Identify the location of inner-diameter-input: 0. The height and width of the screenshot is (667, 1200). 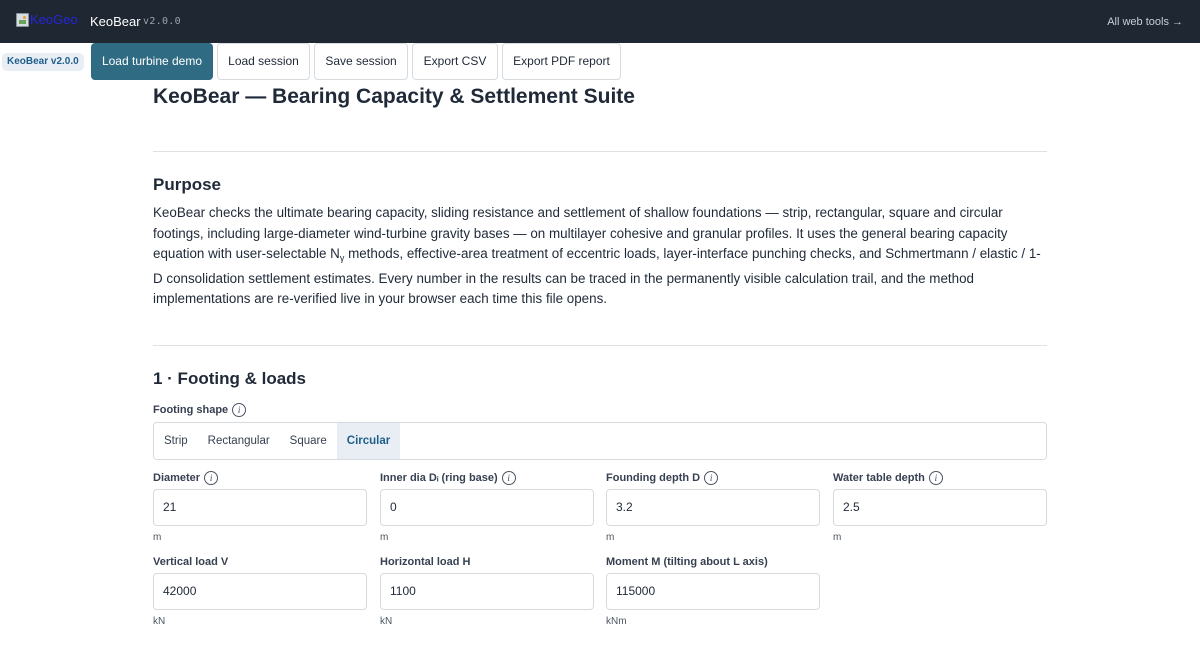
(487, 507).